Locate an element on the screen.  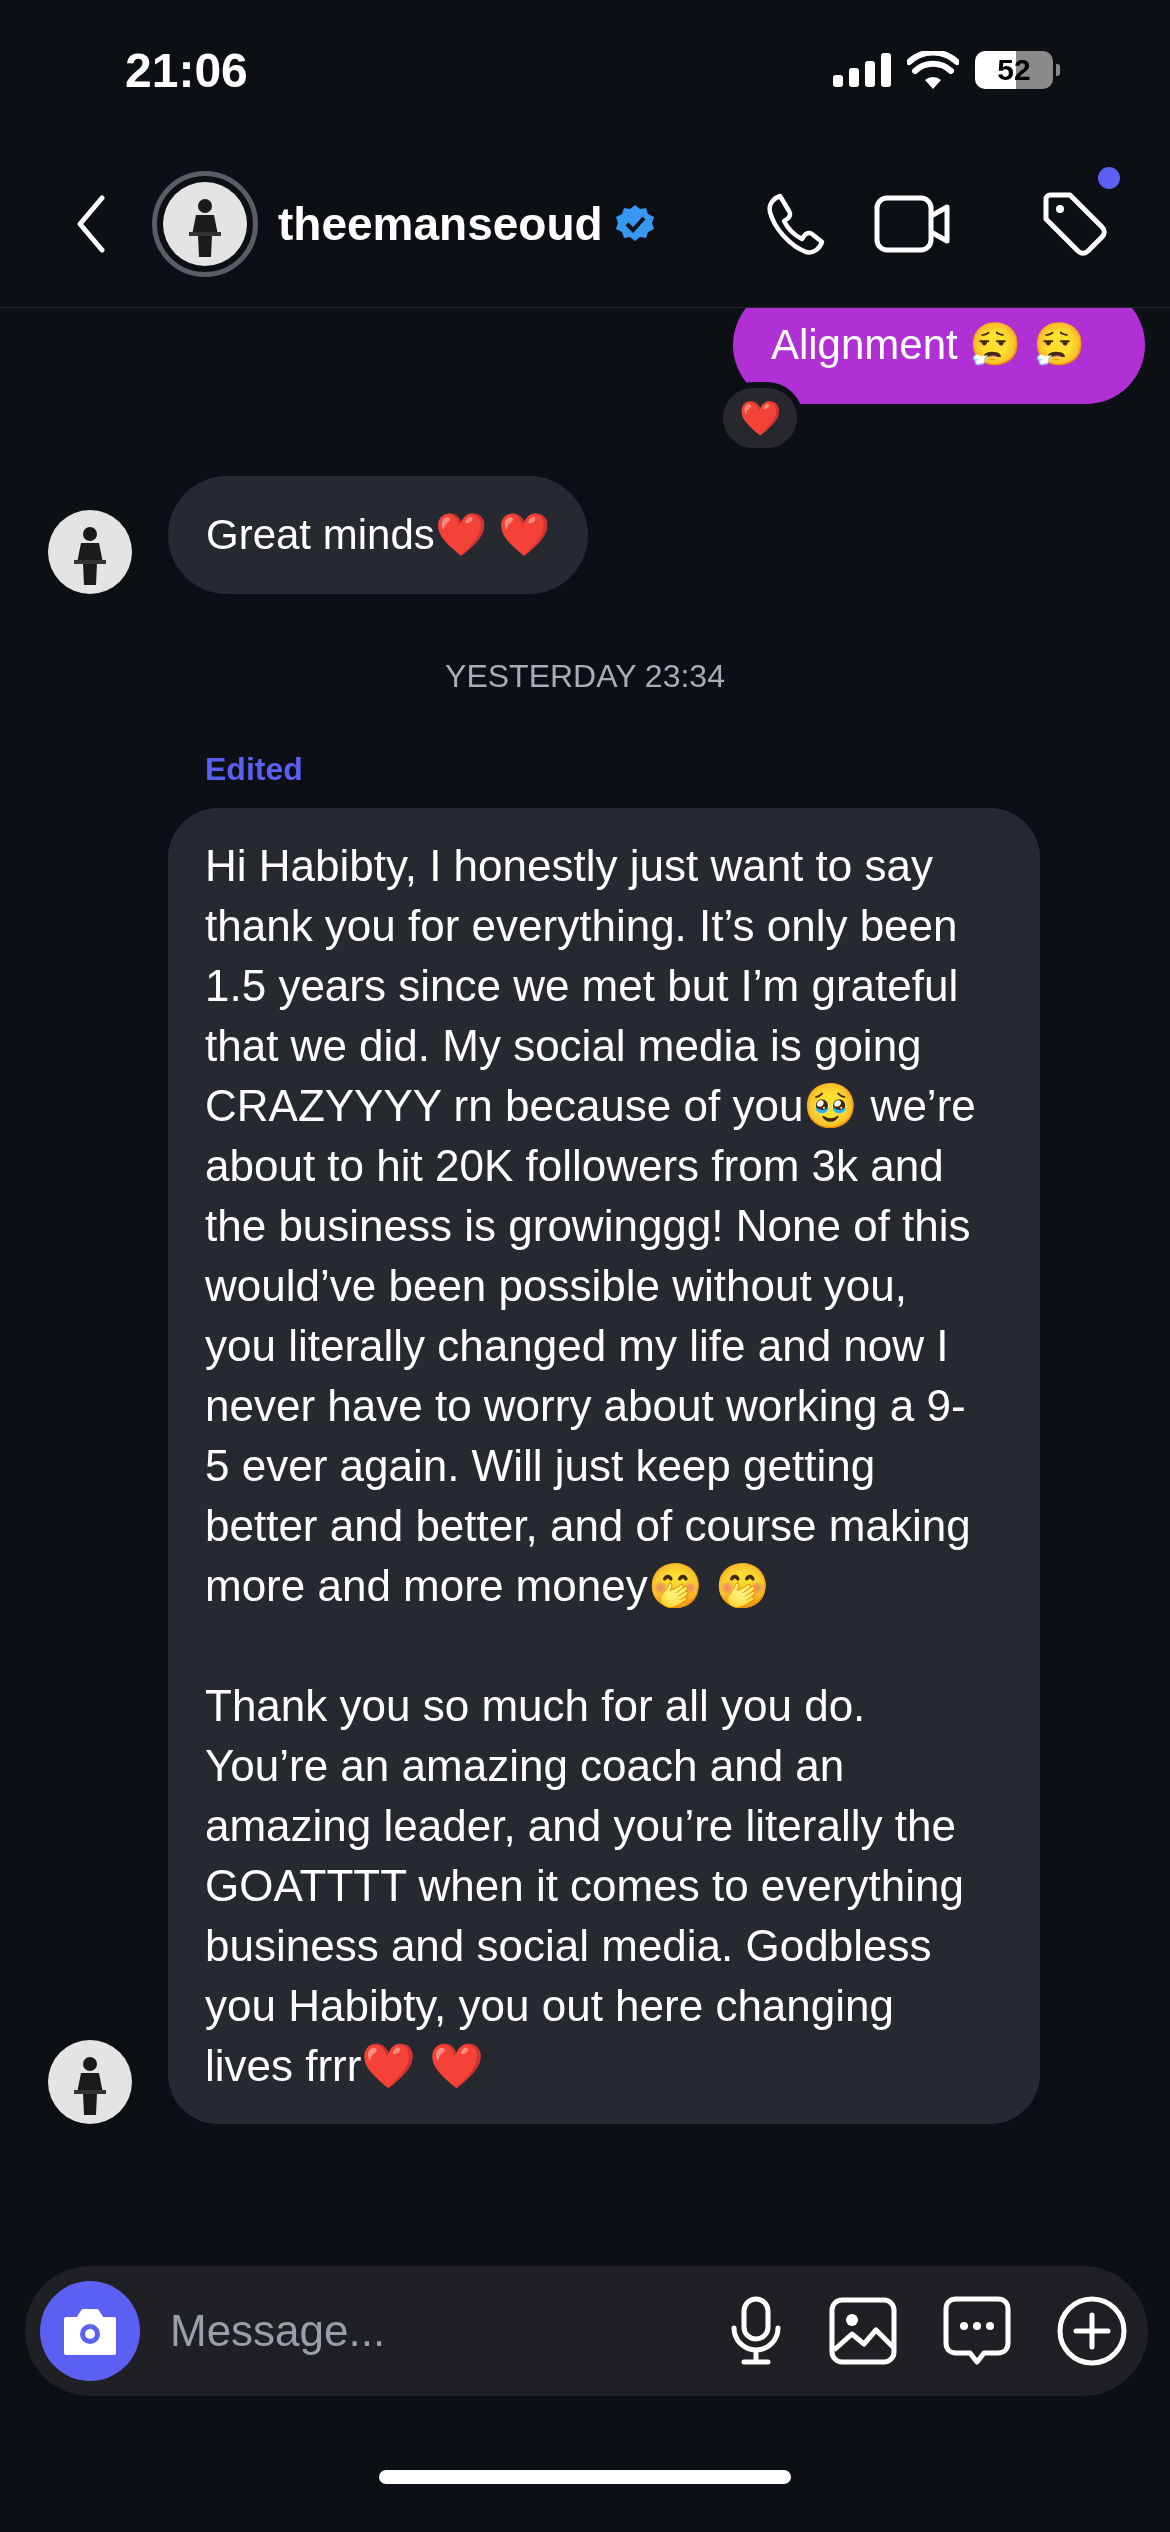
signal-icon is located at coordinates (862, 70).